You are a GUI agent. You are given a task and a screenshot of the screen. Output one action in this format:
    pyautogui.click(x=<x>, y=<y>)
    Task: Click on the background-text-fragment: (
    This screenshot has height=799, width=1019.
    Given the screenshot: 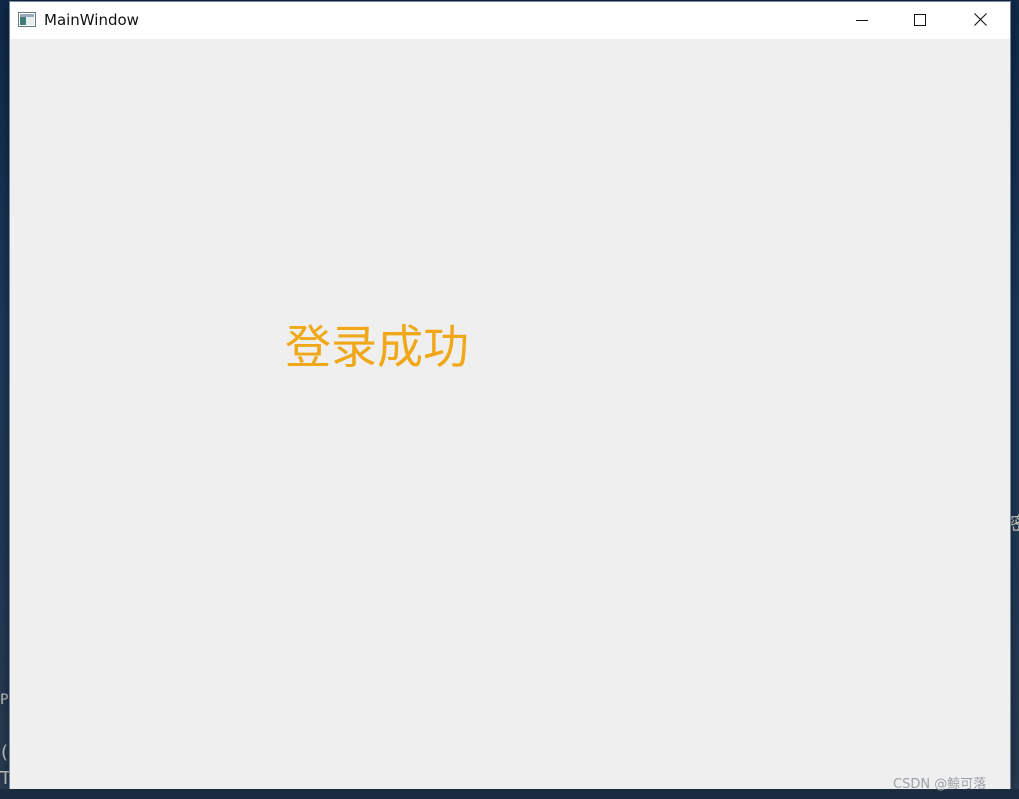 What is the action you would take?
    pyautogui.click(x=5, y=752)
    